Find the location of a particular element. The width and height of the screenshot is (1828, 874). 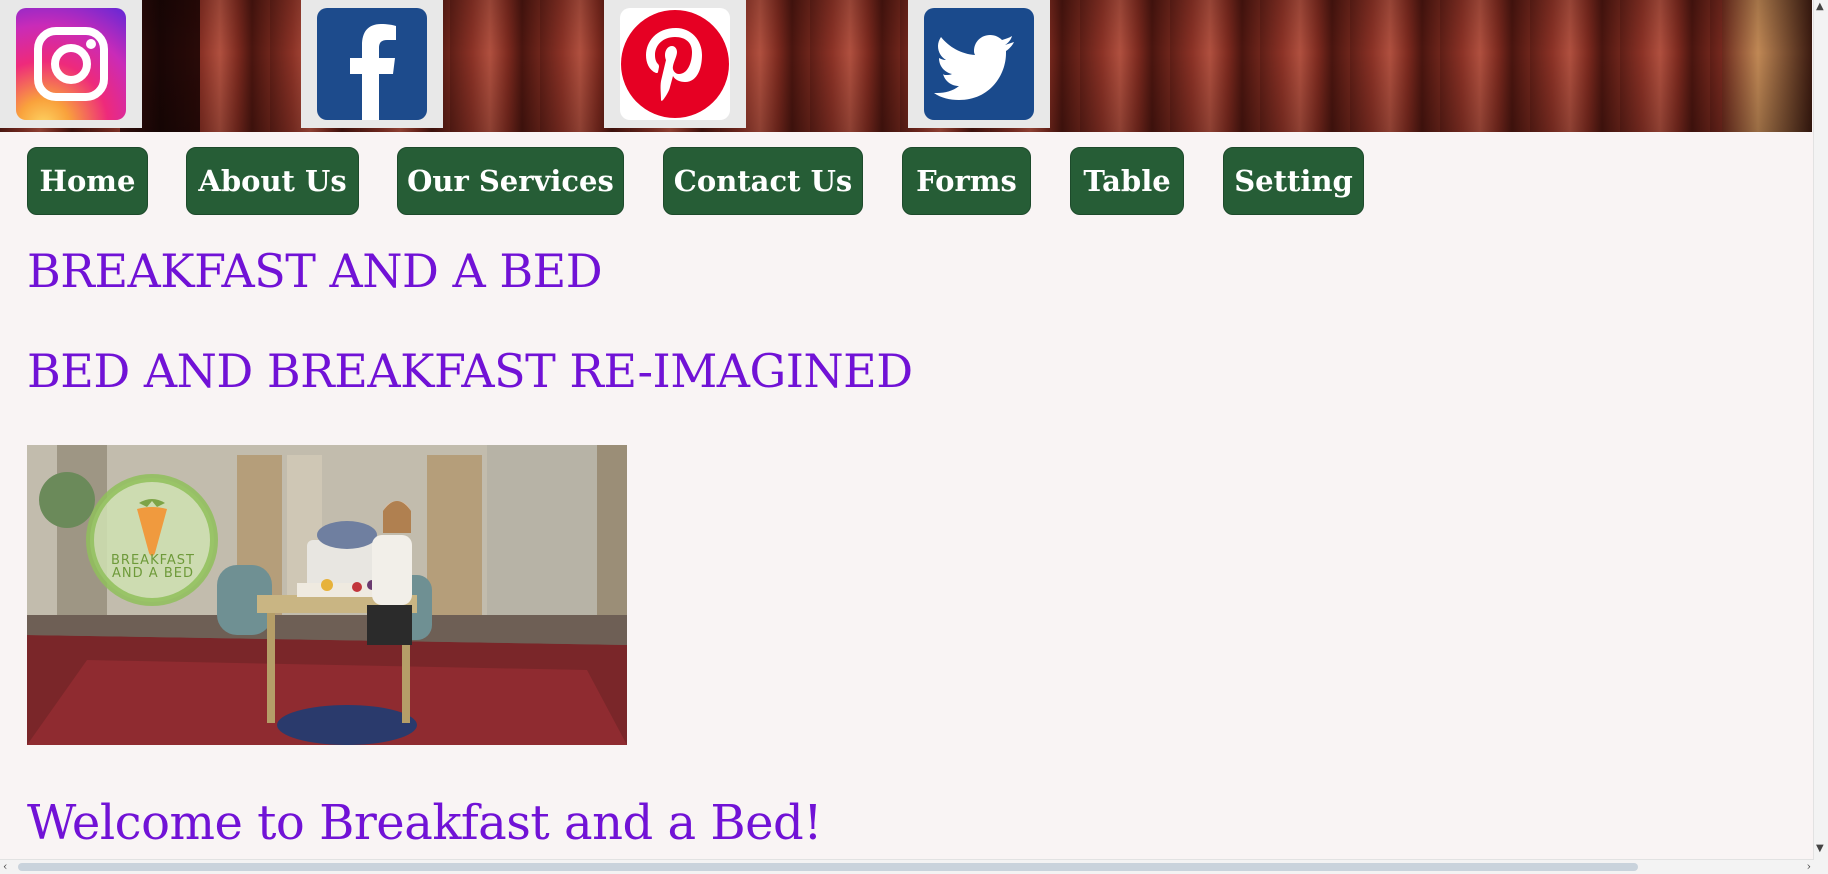

twitter-link is located at coordinates (979, 64).